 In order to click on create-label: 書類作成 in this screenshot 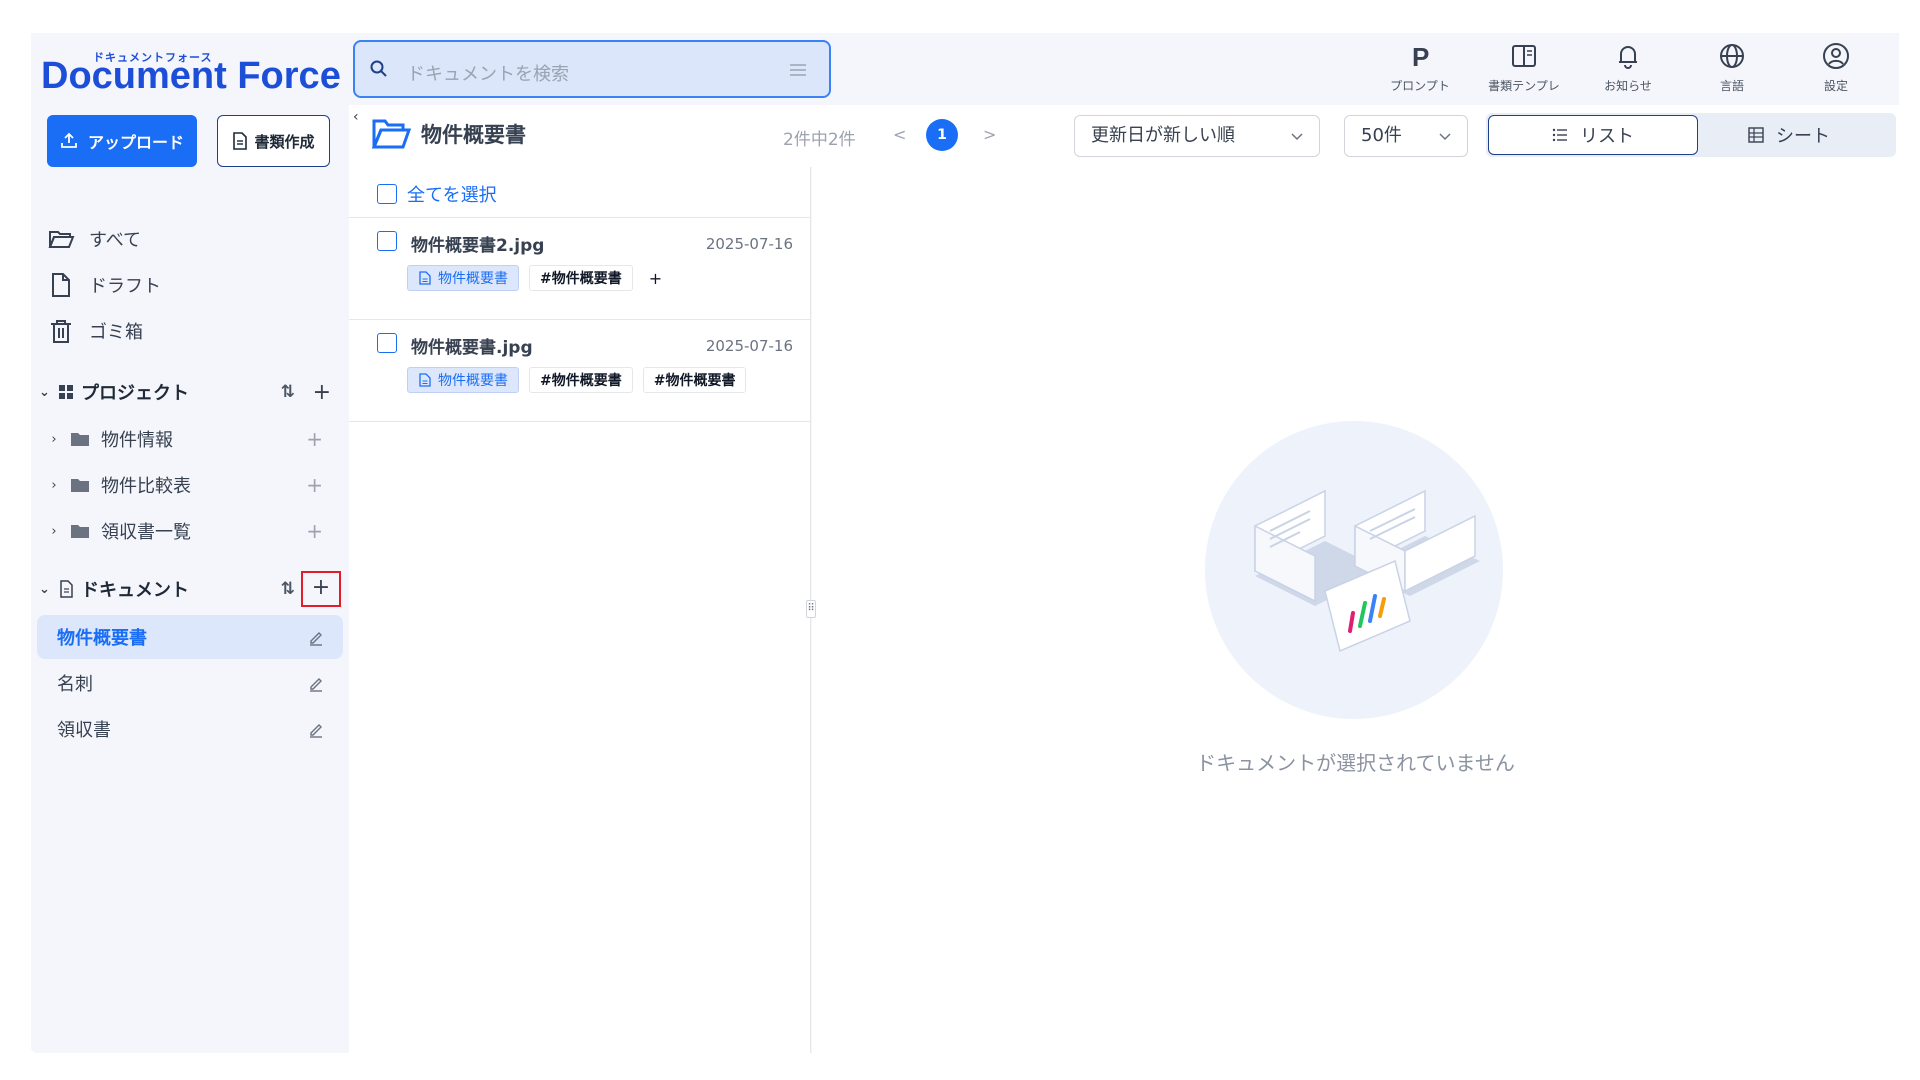, I will do `click(284, 141)`.